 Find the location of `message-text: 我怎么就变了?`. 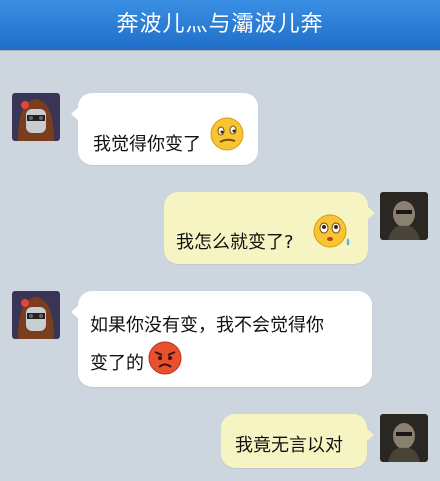

message-text: 我怎么就变了? is located at coordinates (235, 242).